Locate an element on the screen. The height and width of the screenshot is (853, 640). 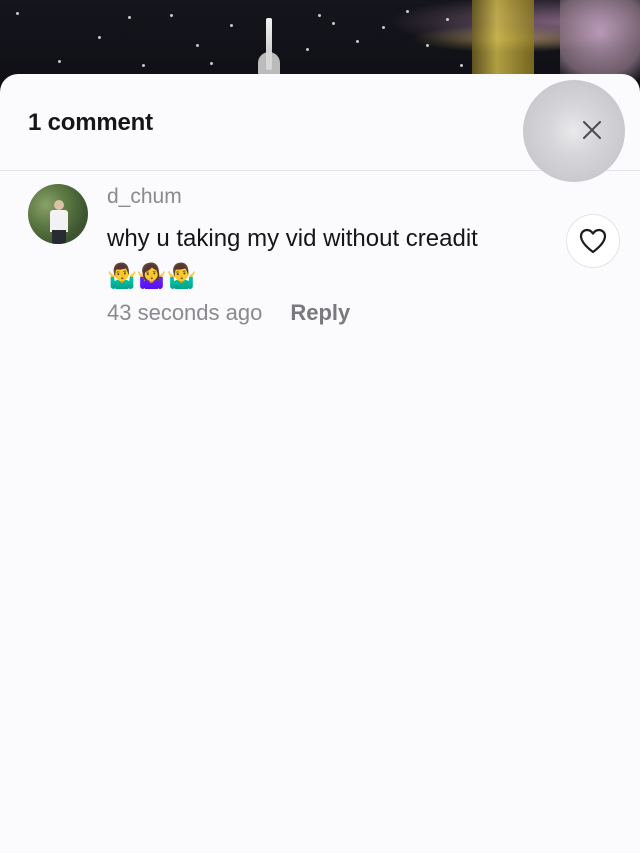
close-icon is located at coordinates (592, 130).